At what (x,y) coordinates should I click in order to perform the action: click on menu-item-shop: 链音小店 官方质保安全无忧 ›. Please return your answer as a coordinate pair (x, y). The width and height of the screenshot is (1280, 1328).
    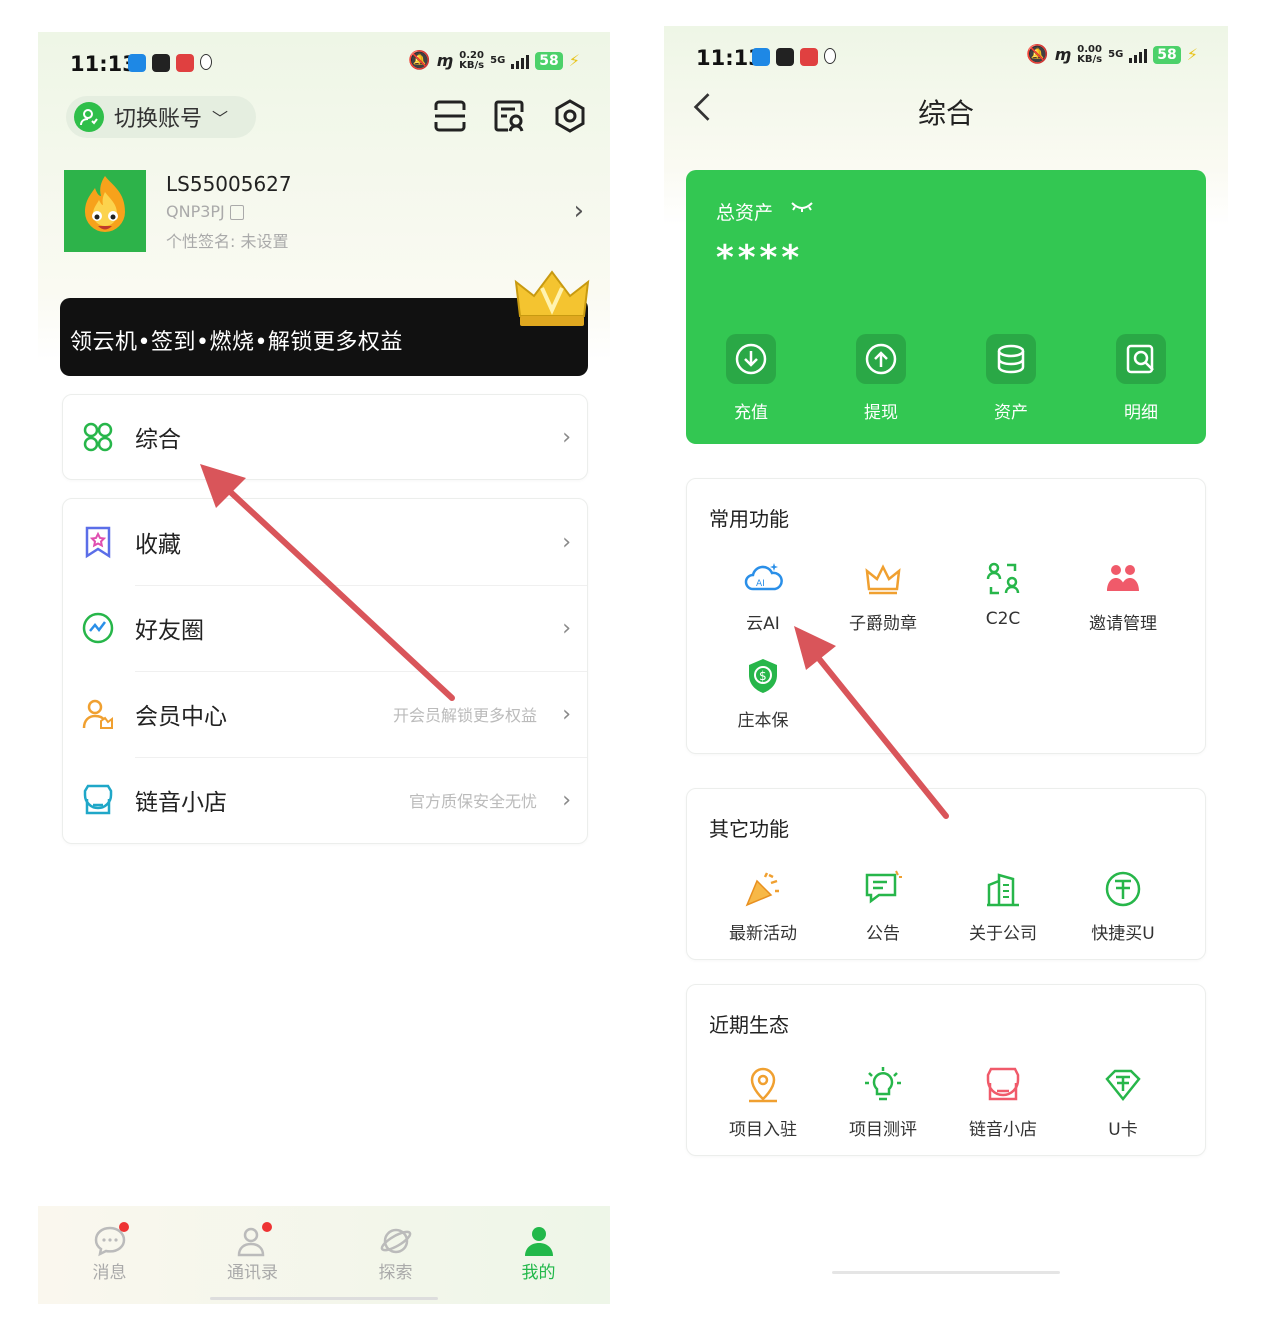
    Looking at the image, I should click on (325, 800).